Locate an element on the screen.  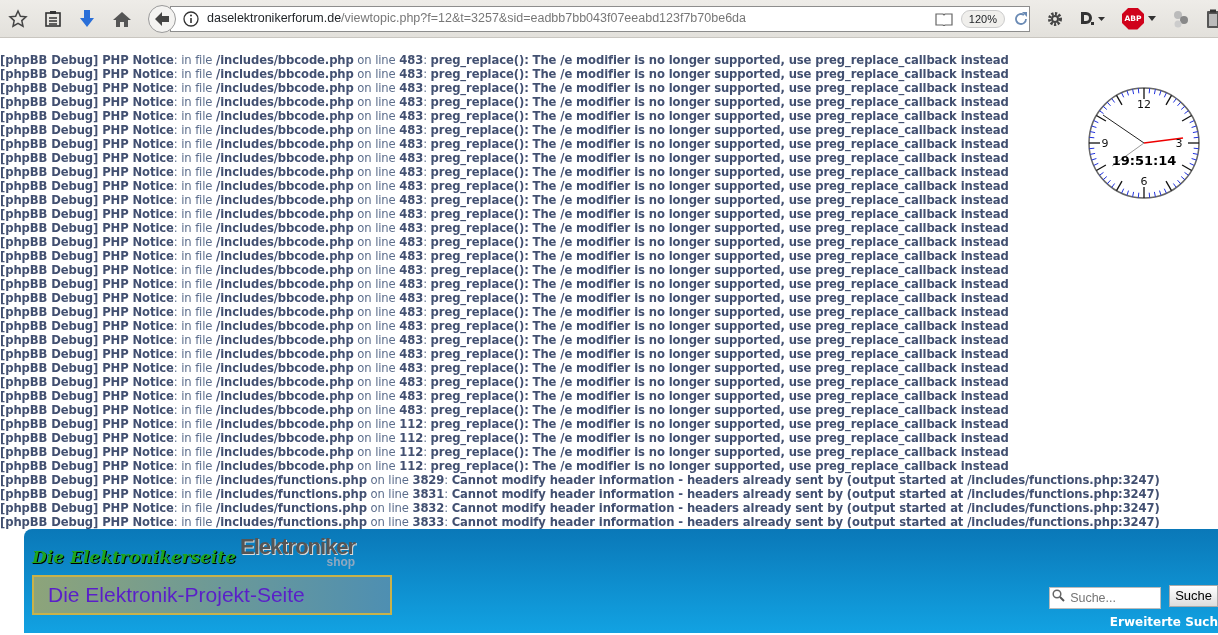
reload-icon is located at coordinates (1021, 18).